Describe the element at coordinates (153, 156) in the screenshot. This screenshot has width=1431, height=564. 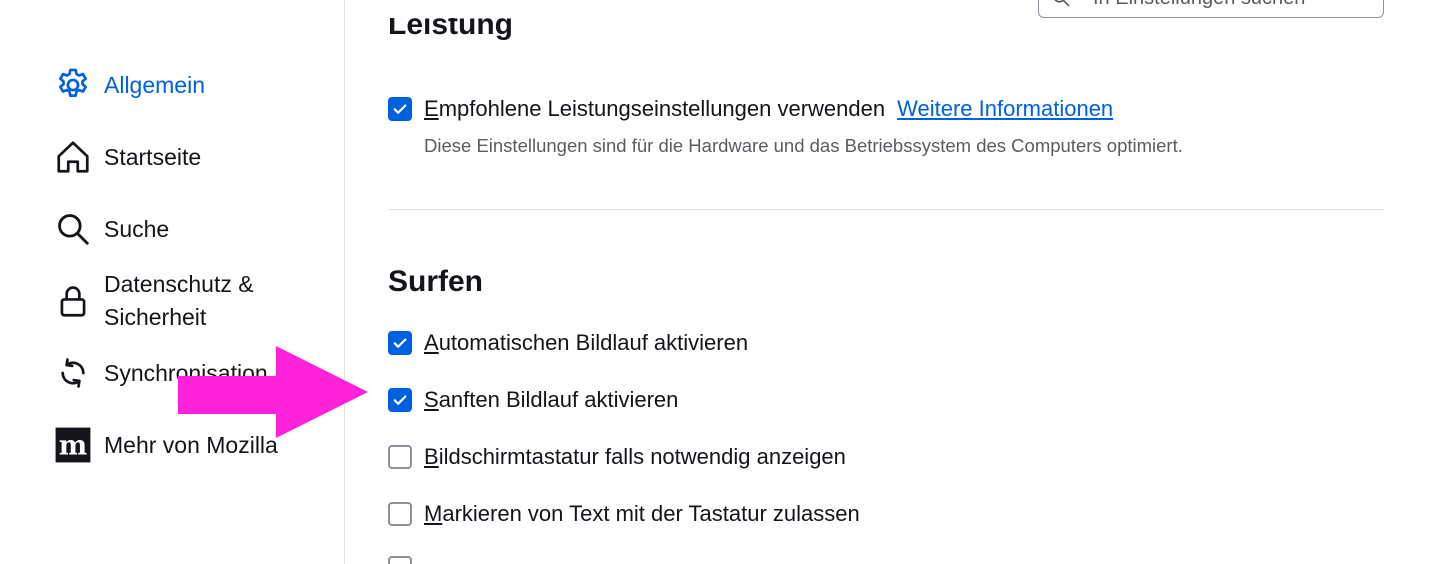
I see `sidebar-item-label: Startseite` at that location.